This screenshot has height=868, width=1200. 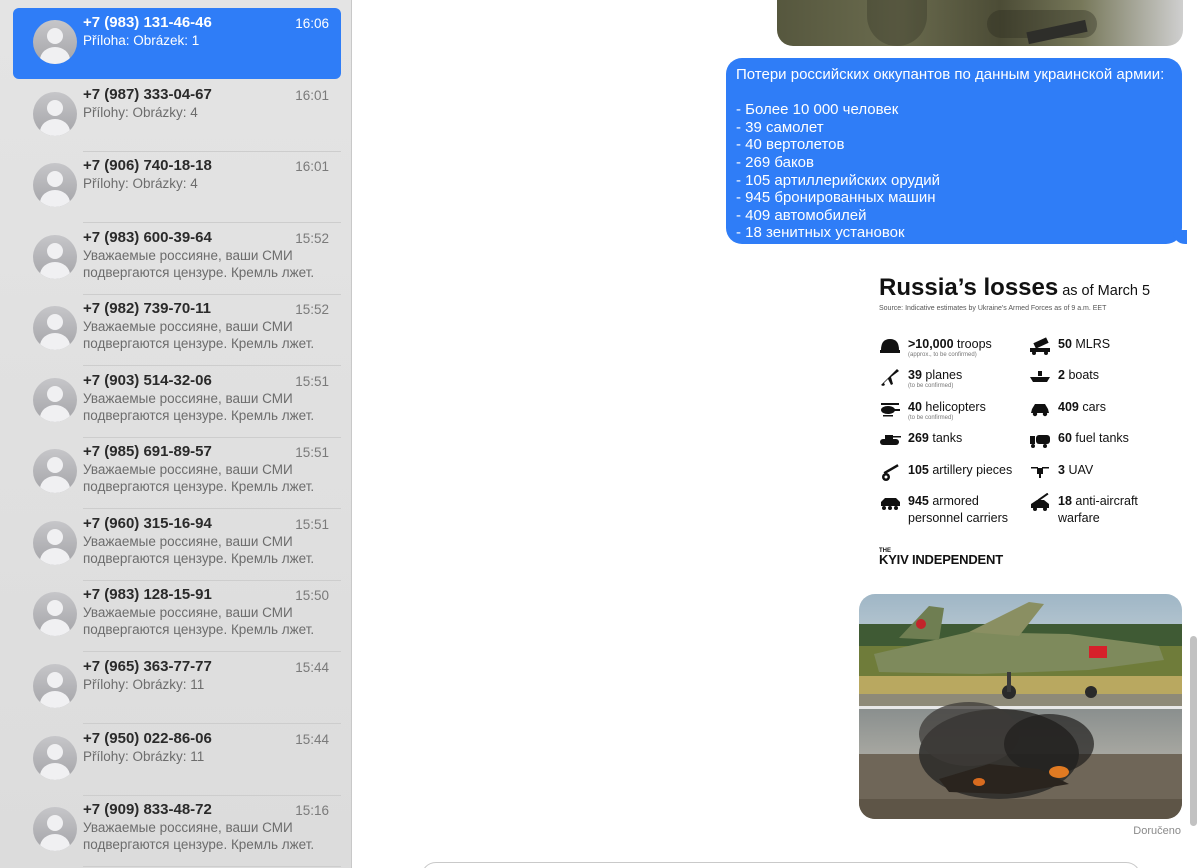 What do you see at coordinates (890, 346) in the screenshot?
I see `helmet-icon` at bounding box center [890, 346].